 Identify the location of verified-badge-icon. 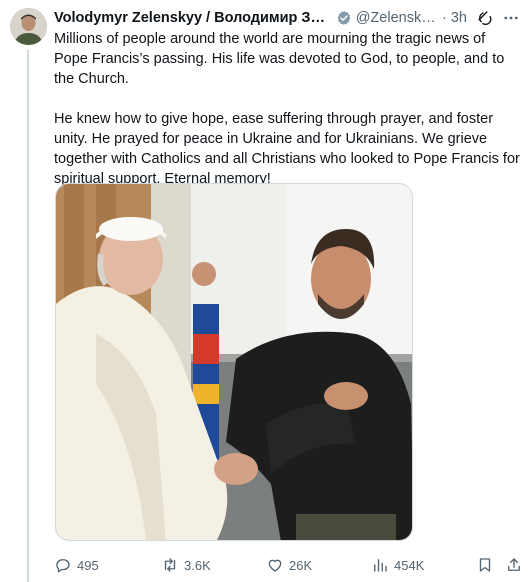
(344, 18).